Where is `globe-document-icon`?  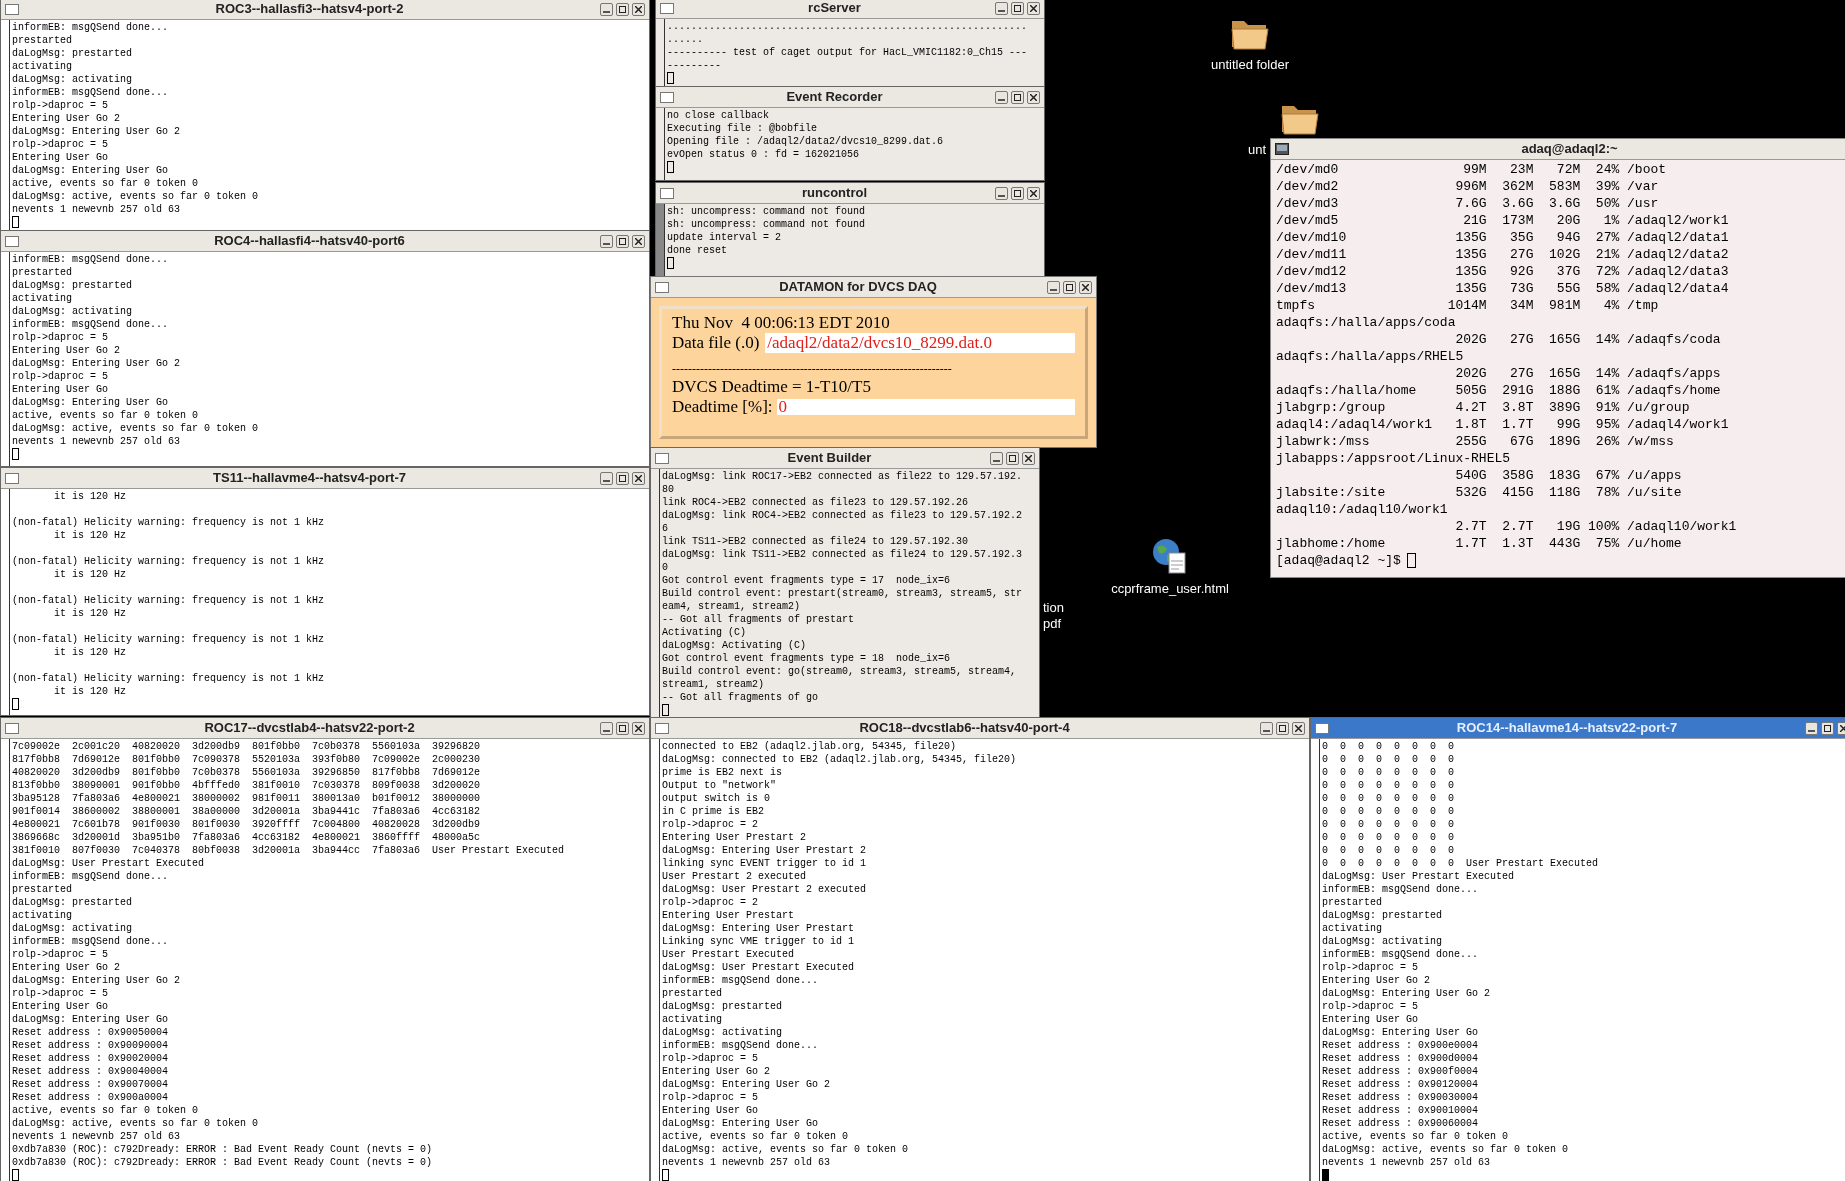
globe-document-icon is located at coordinates (1170, 556).